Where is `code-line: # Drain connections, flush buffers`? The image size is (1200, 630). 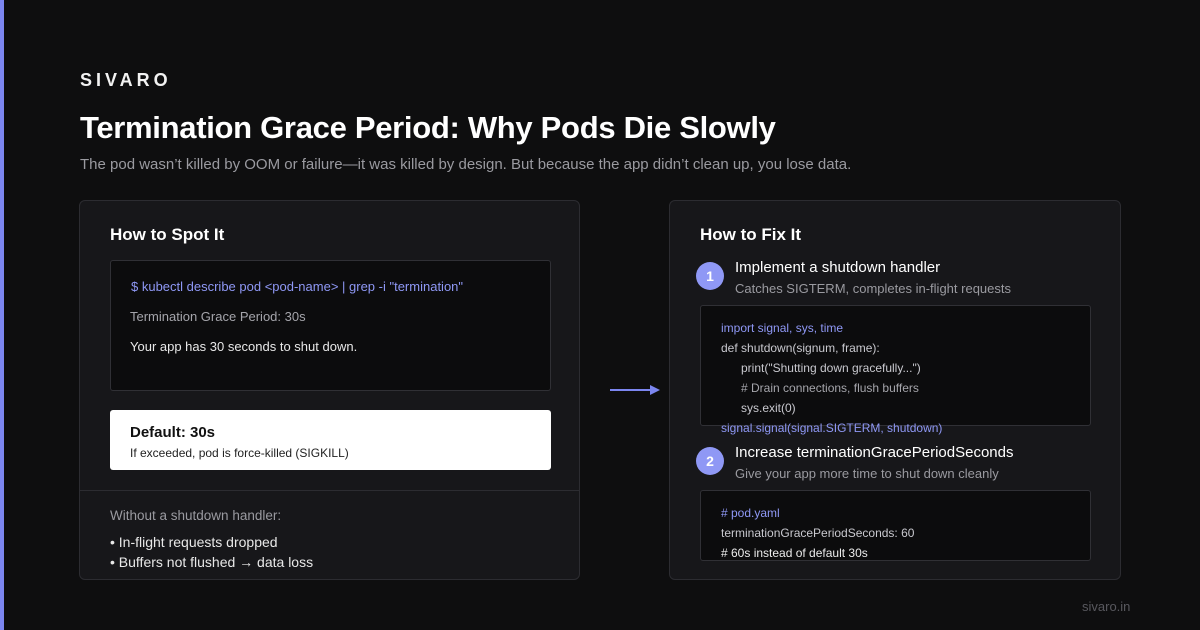 code-line: # Drain connections, flush buffers is located at coordinates (830, 388).